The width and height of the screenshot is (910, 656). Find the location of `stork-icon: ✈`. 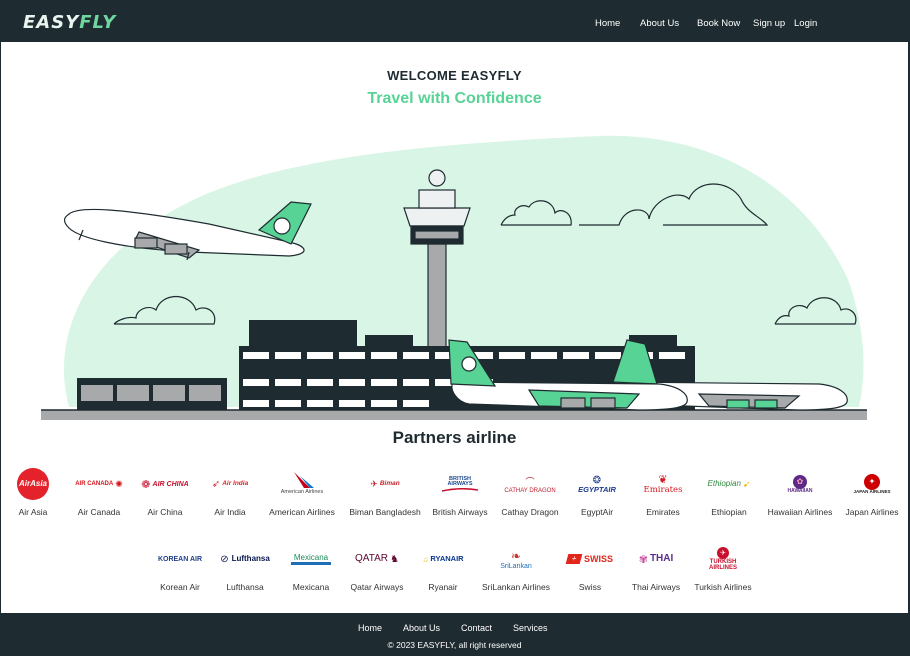

stork-icon: ✈ is located at coordinates (374, 483).